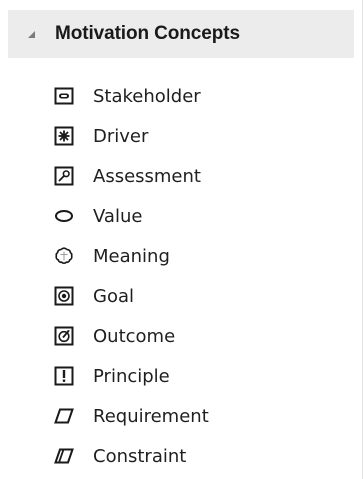  I want to click on outcome-icon, so click(64, 336).